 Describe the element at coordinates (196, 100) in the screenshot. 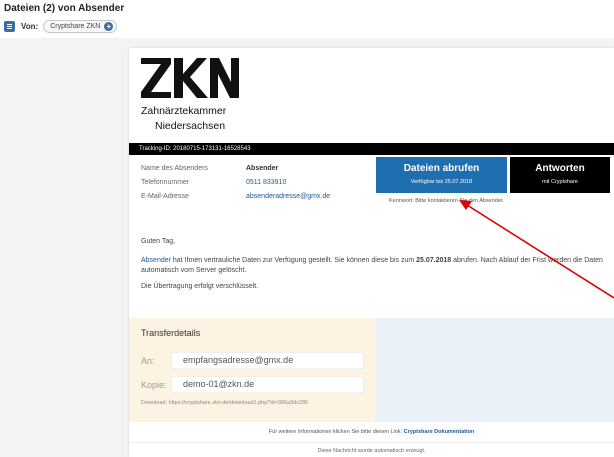

I see `zkn-logo: Zahnärztekammer Niedersachsen` at that location.